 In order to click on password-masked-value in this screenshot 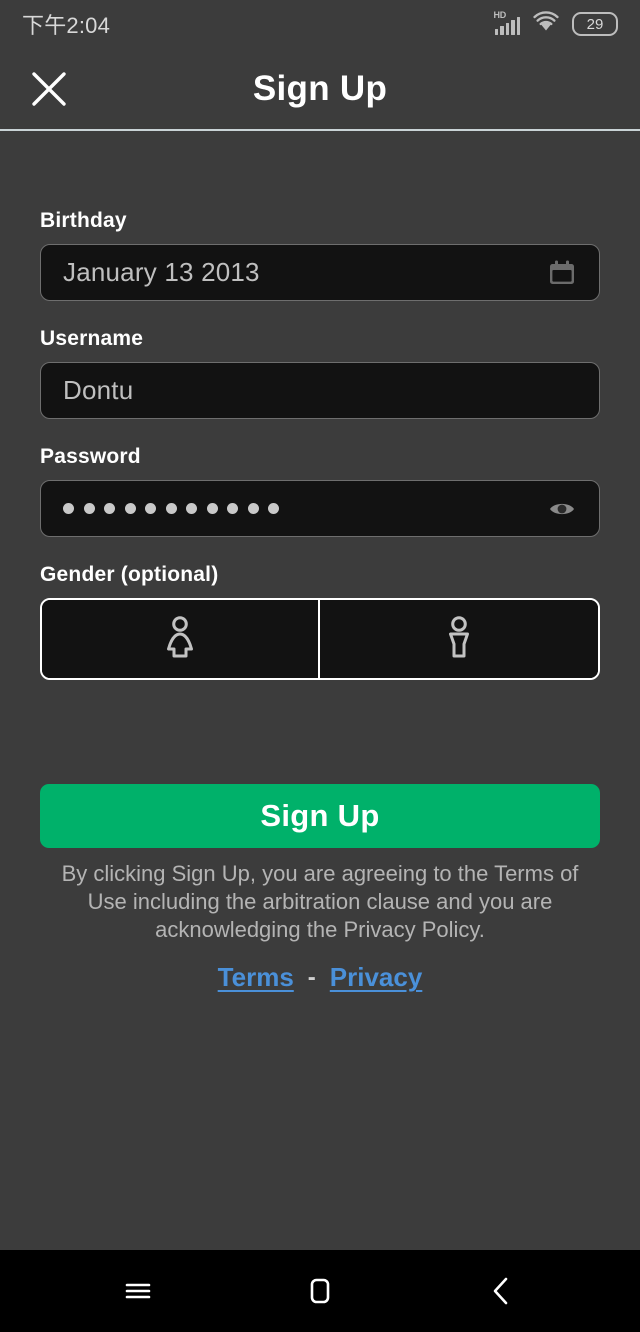, I will do `click(171, 508)`.